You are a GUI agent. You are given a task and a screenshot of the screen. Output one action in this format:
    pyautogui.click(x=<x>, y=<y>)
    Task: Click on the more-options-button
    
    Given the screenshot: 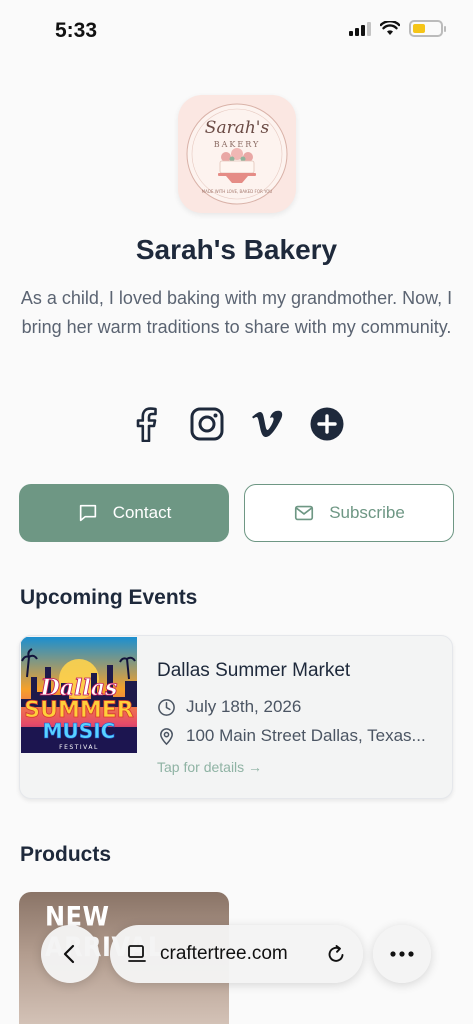 What is the action you would take?
    pyautogui.click(x=402, y=954)
    